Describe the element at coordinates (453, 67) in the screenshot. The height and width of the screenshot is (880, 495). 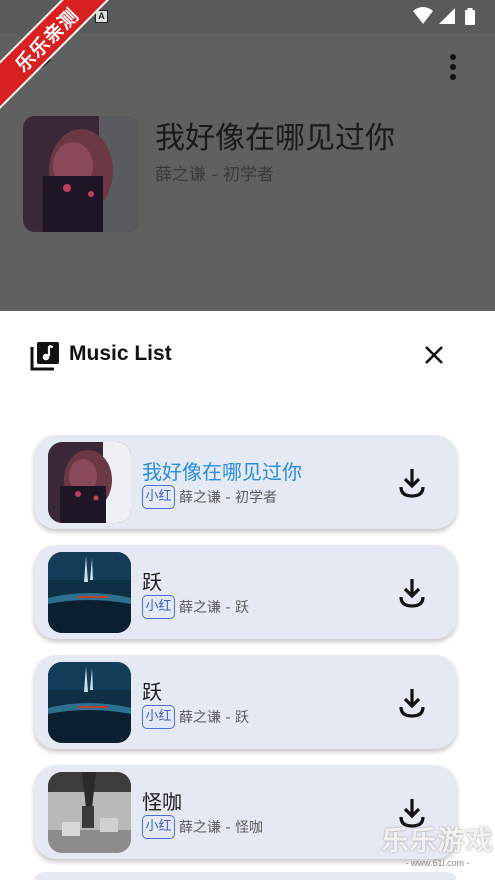
I see `more-vert-icon` at that location.